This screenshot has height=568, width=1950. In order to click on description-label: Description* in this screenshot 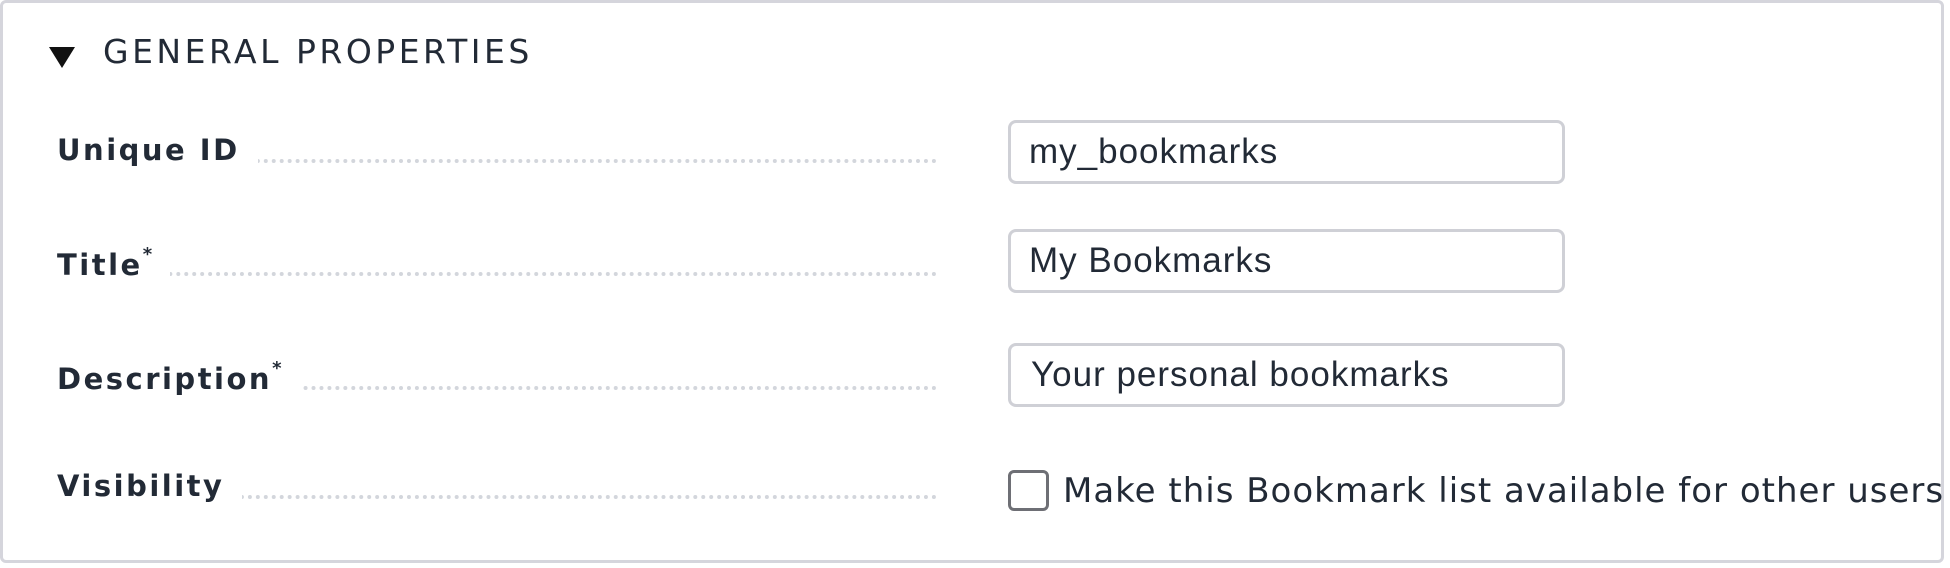, I will do `click(178, 377)`.